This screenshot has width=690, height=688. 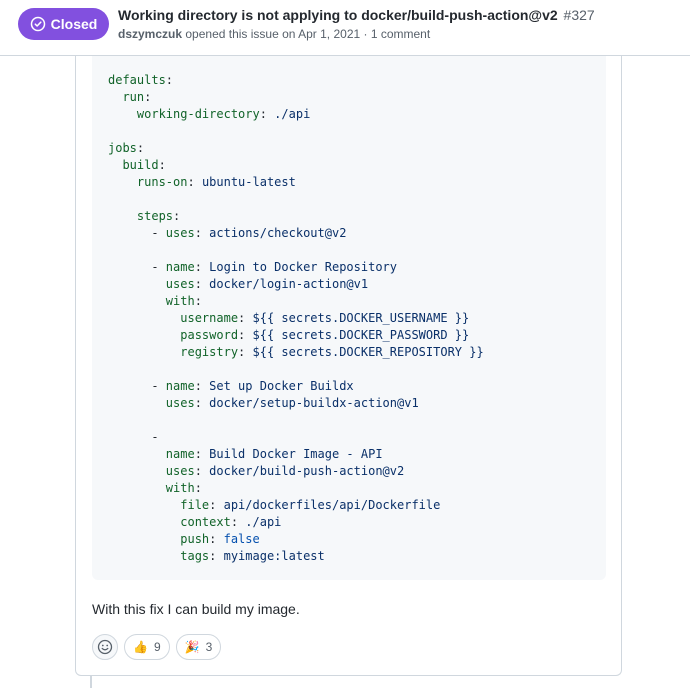 I want to click on smiley-icon, so click(x=105, y=647).